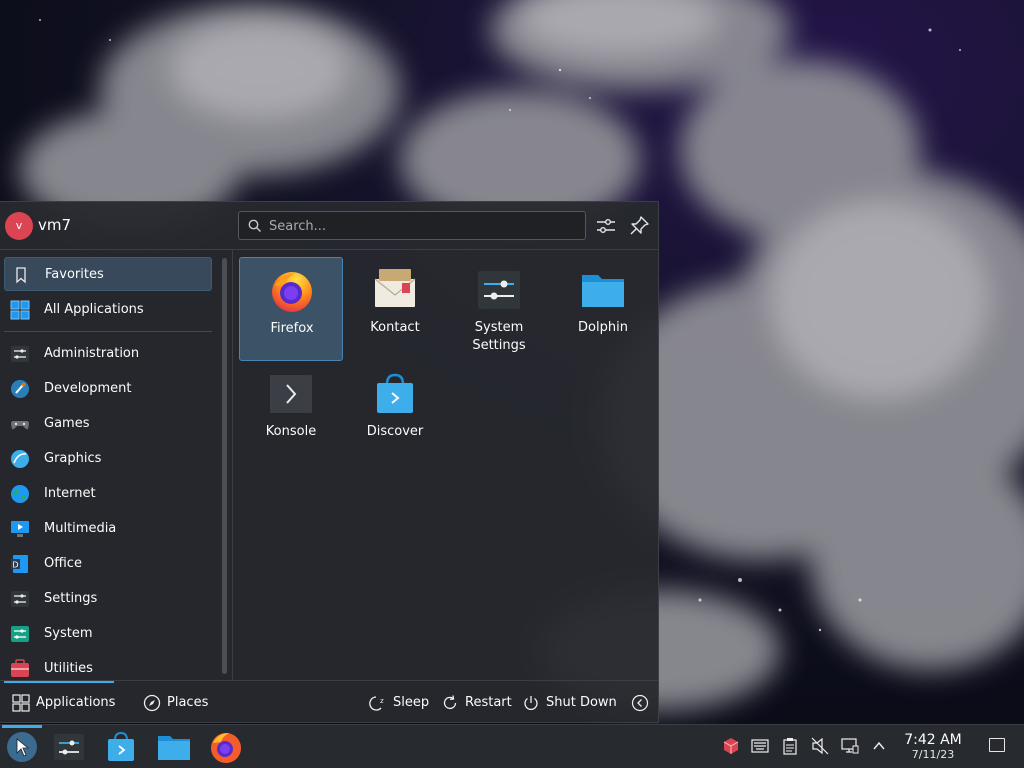 This screenshot has height=768, width=1024. Describe the element at coordinates (603, 291) in the screenshot. I see `folder-icon` at that location.